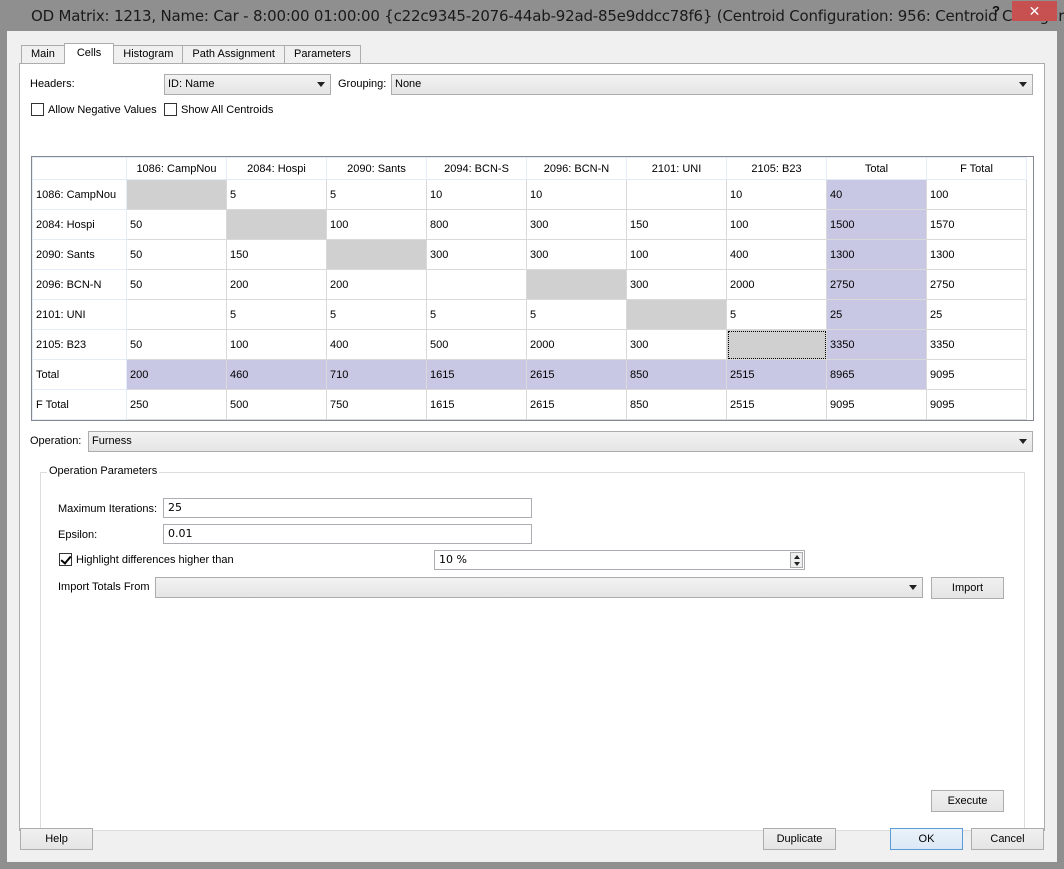  I want to click on spin-down-icon, so click(797, 564).